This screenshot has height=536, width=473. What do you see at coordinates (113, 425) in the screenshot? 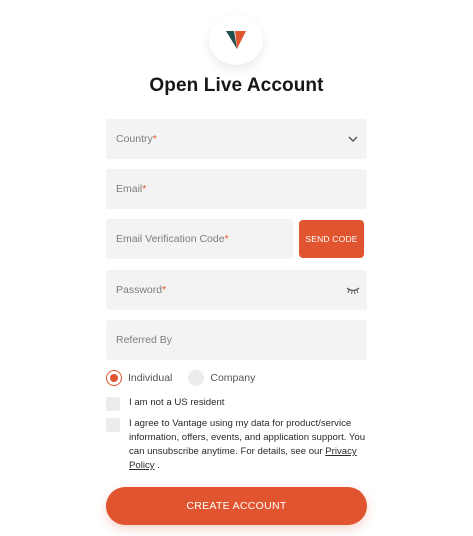
I see `agreement-checkbox` at bounding box center [113, 425].